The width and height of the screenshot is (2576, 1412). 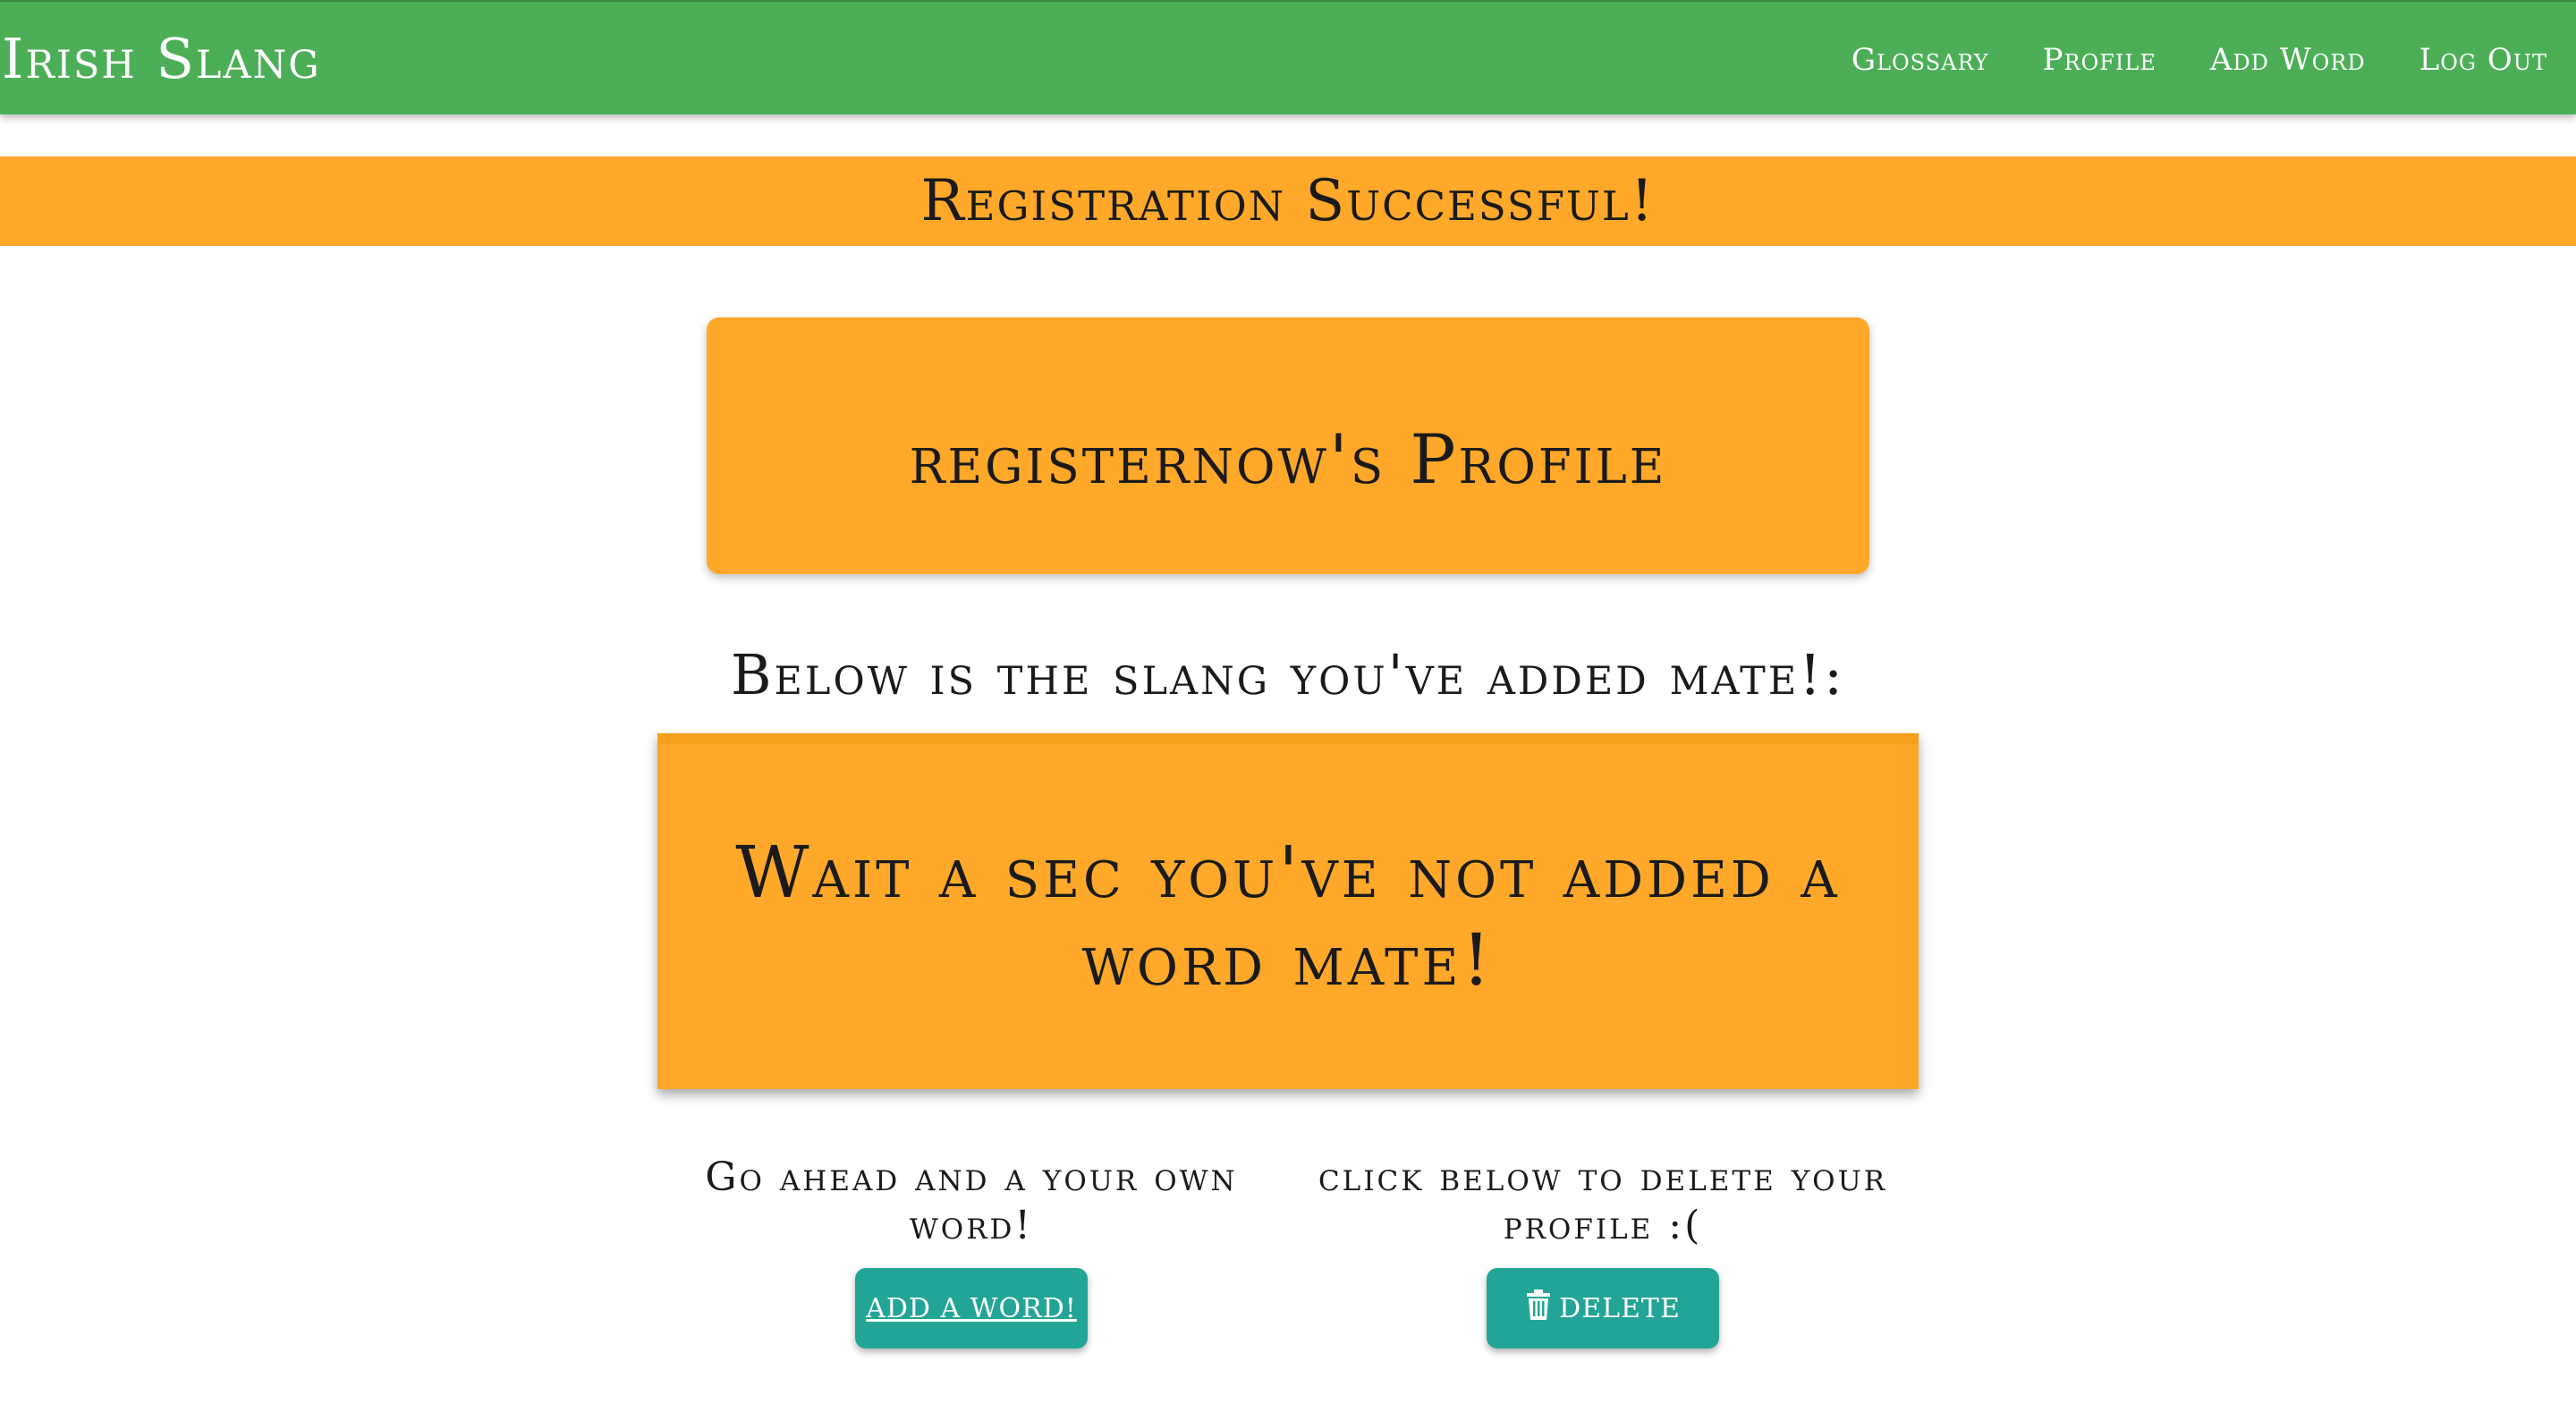 I want to click on nav-links: Glossary Profile Add Word Log Out, so click(x=2199, y=60).